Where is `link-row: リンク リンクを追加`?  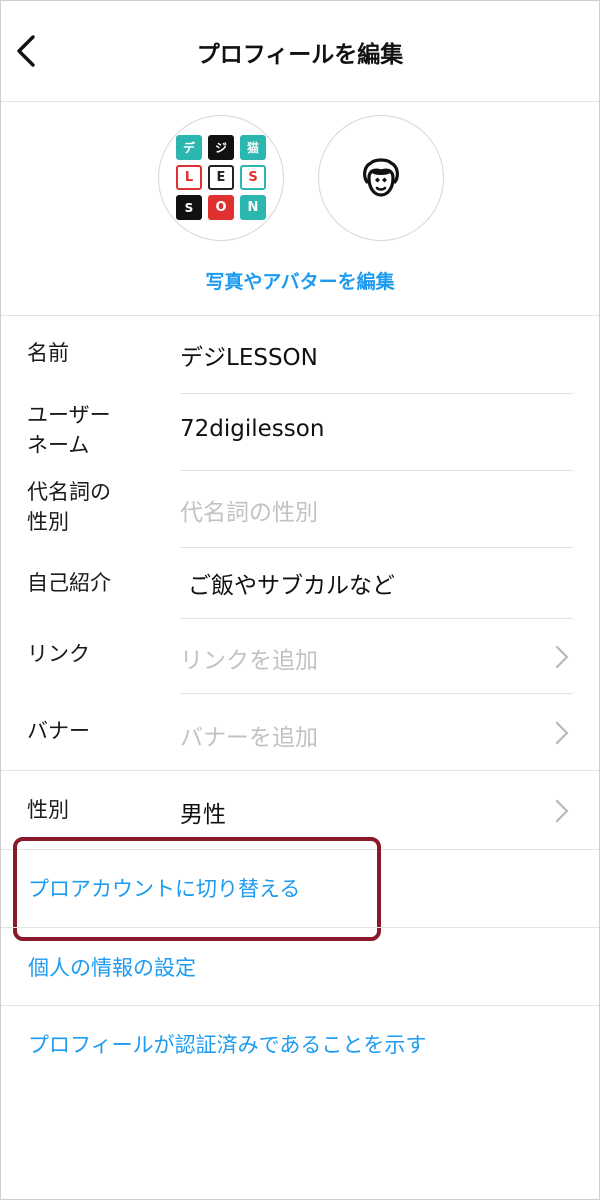
link-row: リンク リンクを追加 is located at coordinates (300, 656).